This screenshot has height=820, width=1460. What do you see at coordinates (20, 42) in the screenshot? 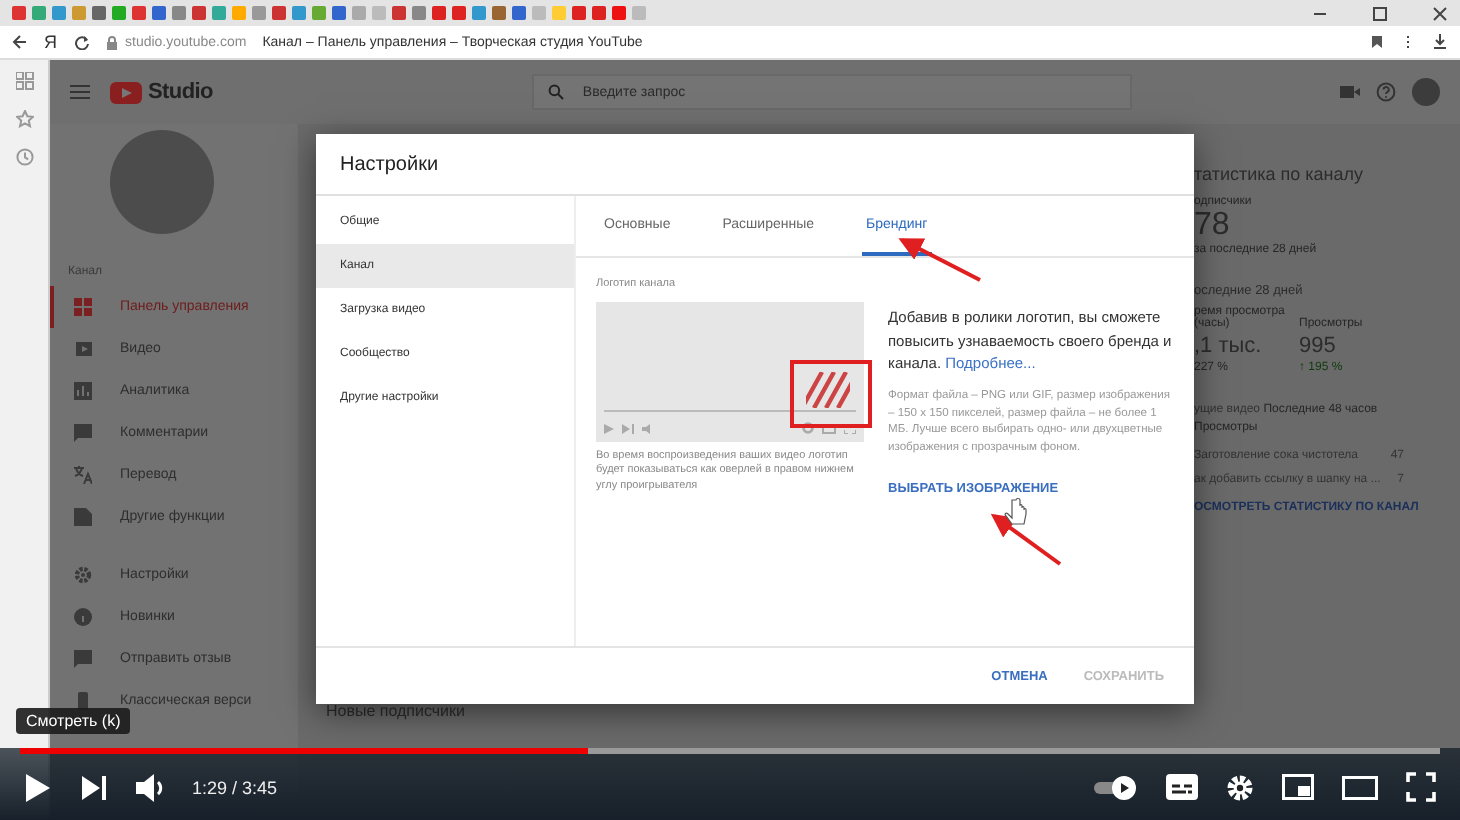
I see `back-arrow-icon` at bounding box center [20, 42].